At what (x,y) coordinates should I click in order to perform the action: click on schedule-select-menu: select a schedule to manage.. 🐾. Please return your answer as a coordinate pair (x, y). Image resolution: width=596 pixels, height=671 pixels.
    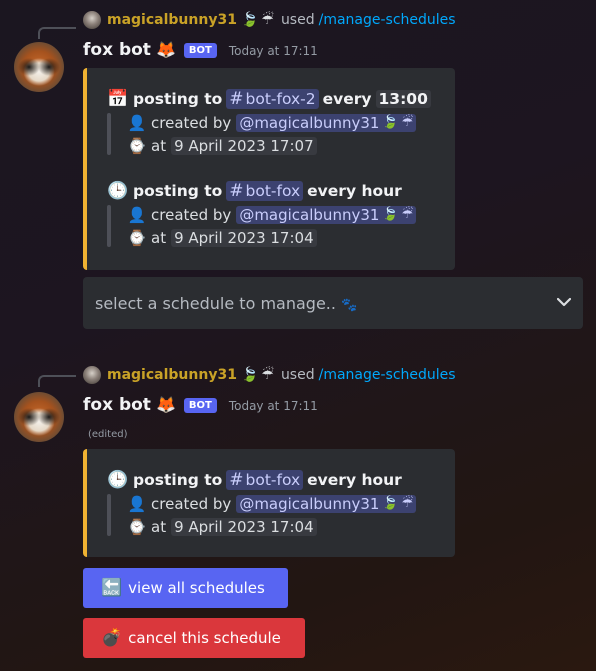
    Looking at the image, I should click on (333, 303).